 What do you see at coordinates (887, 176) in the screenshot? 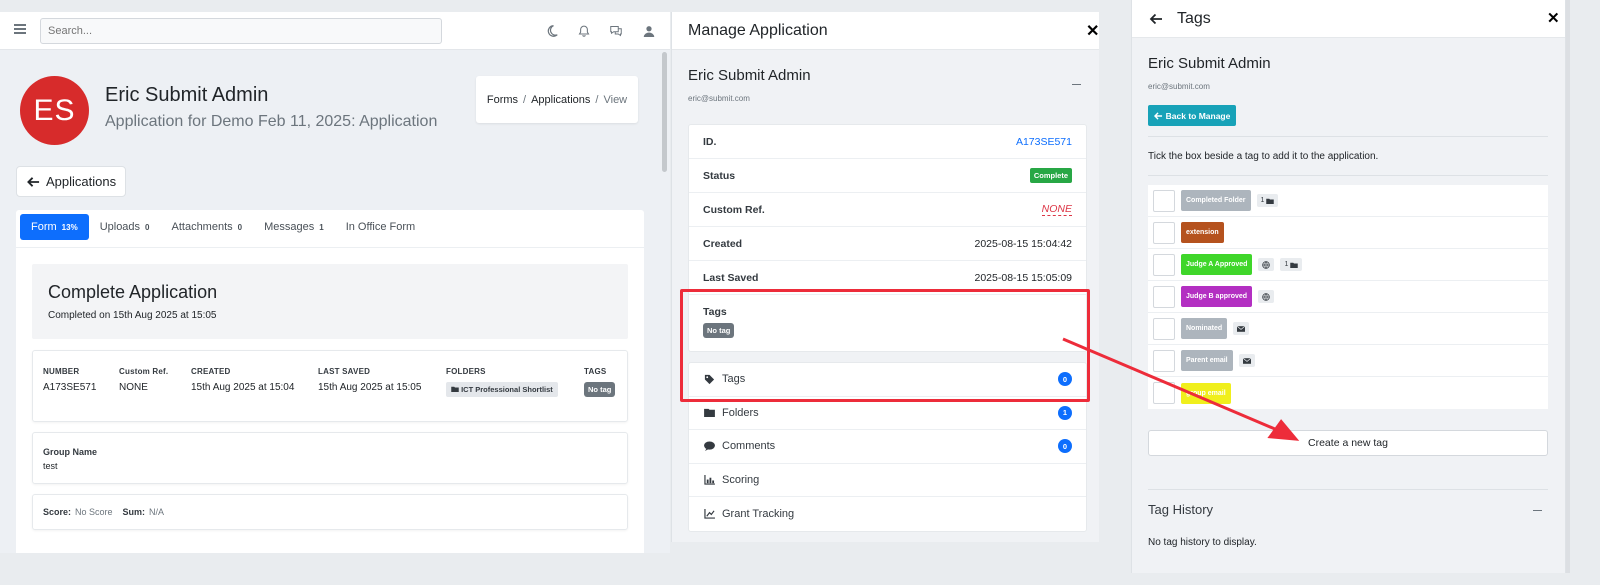
I see `info-row-status: Status Complete` at bounding box center [887, 176].